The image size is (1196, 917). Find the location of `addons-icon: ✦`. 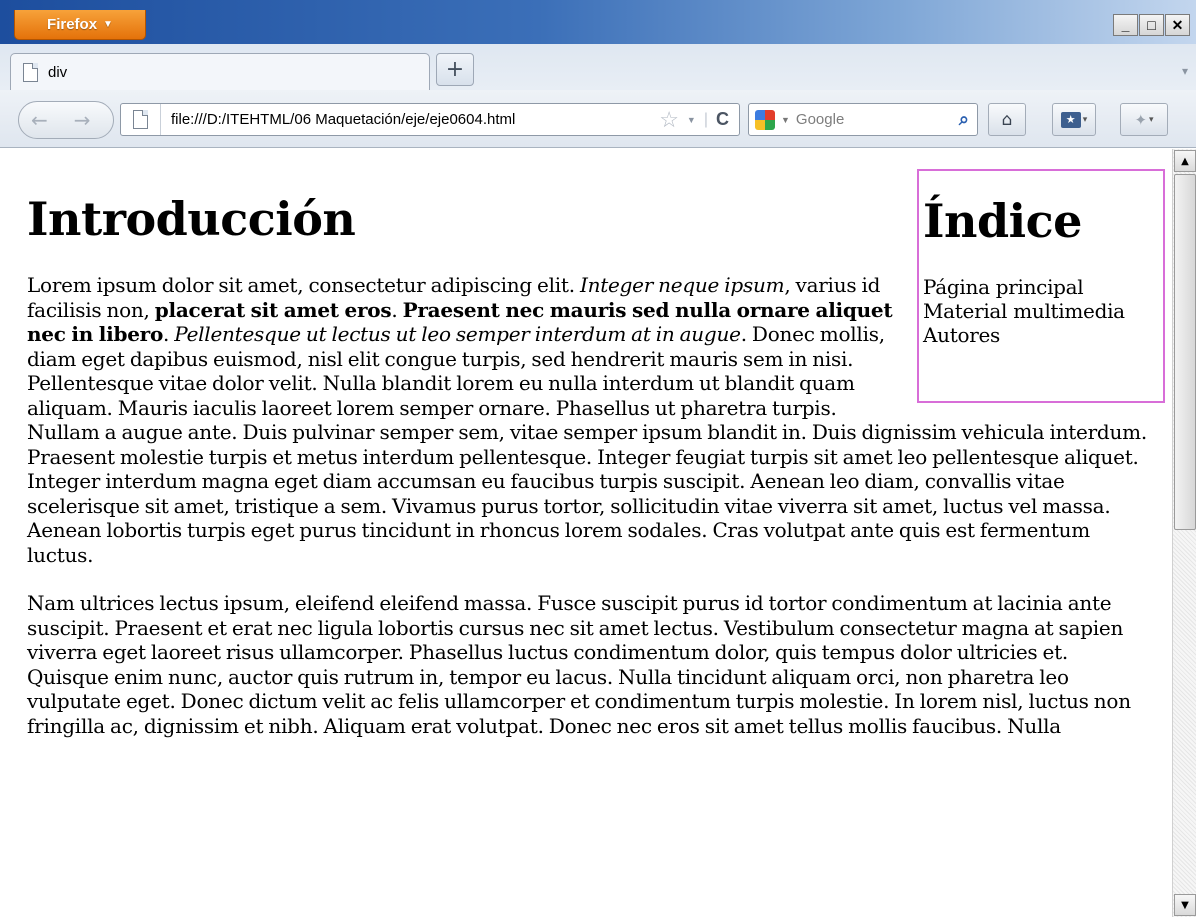

addons-icon: ✦ is located at coordinates (1141, 119).